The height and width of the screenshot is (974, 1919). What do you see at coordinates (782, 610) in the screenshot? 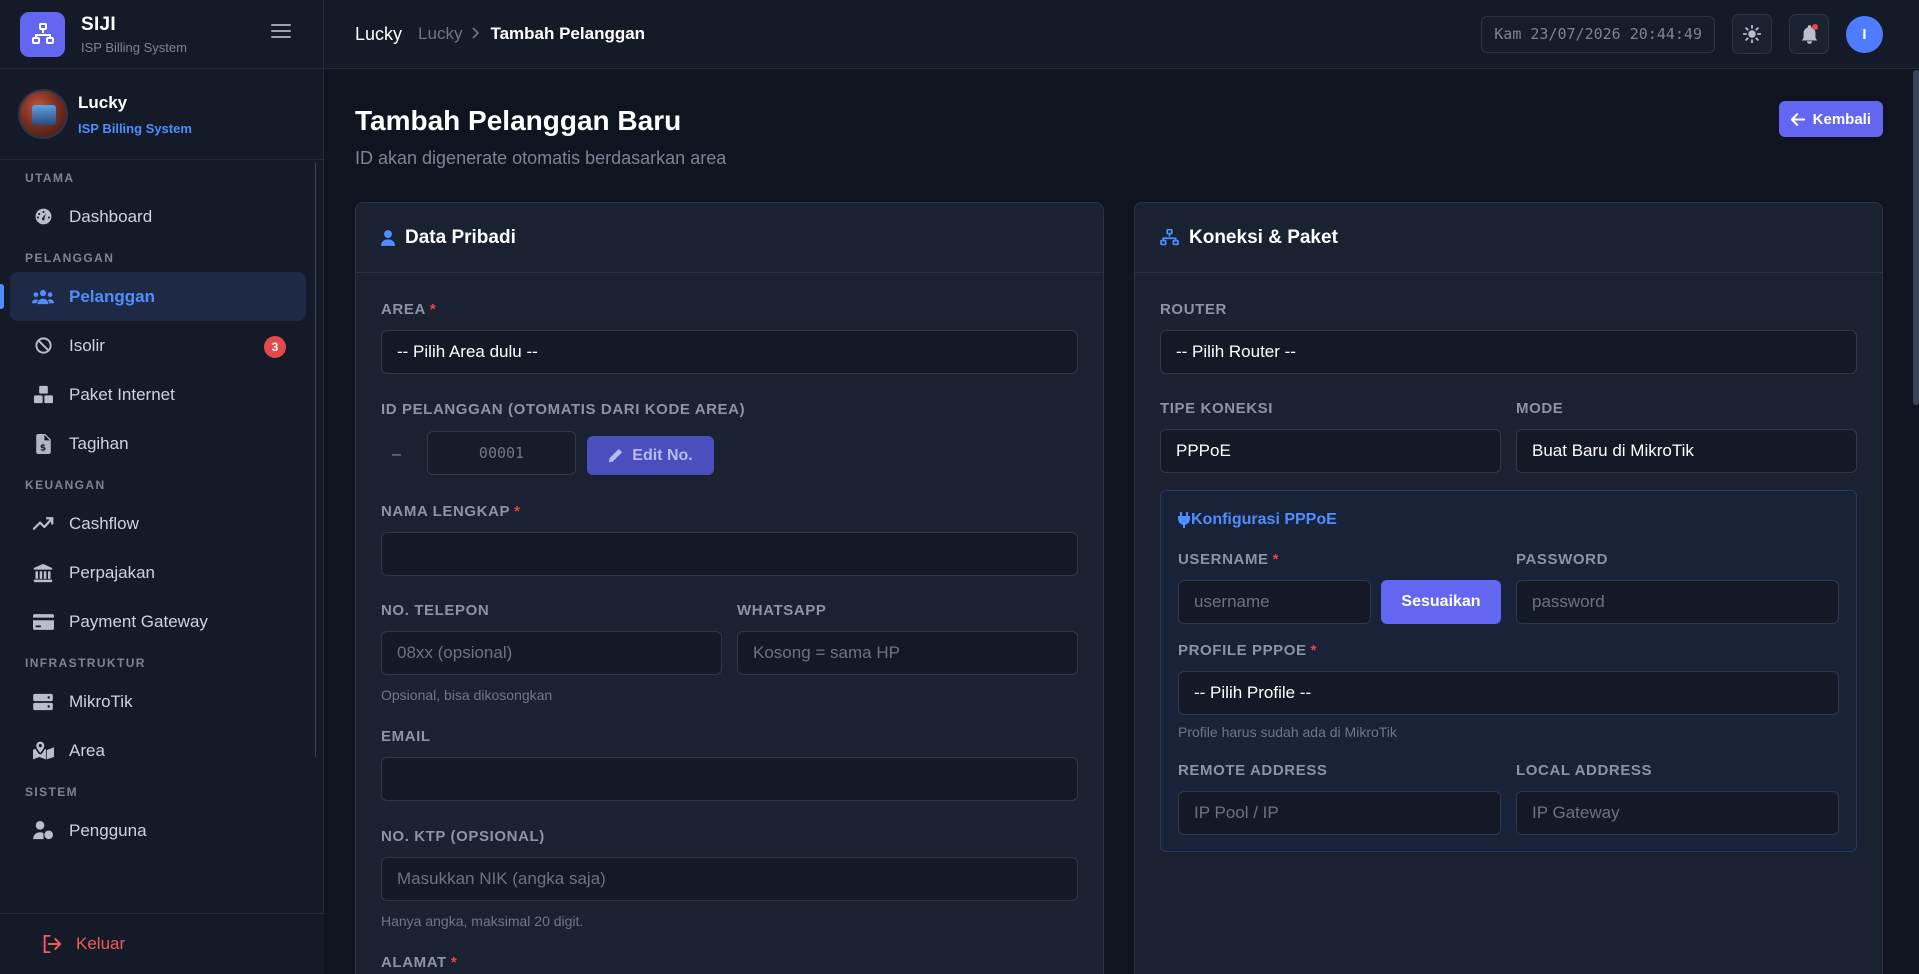
I see `whatsapp-label: WHATSAPP` at bounding box center [782, 610].